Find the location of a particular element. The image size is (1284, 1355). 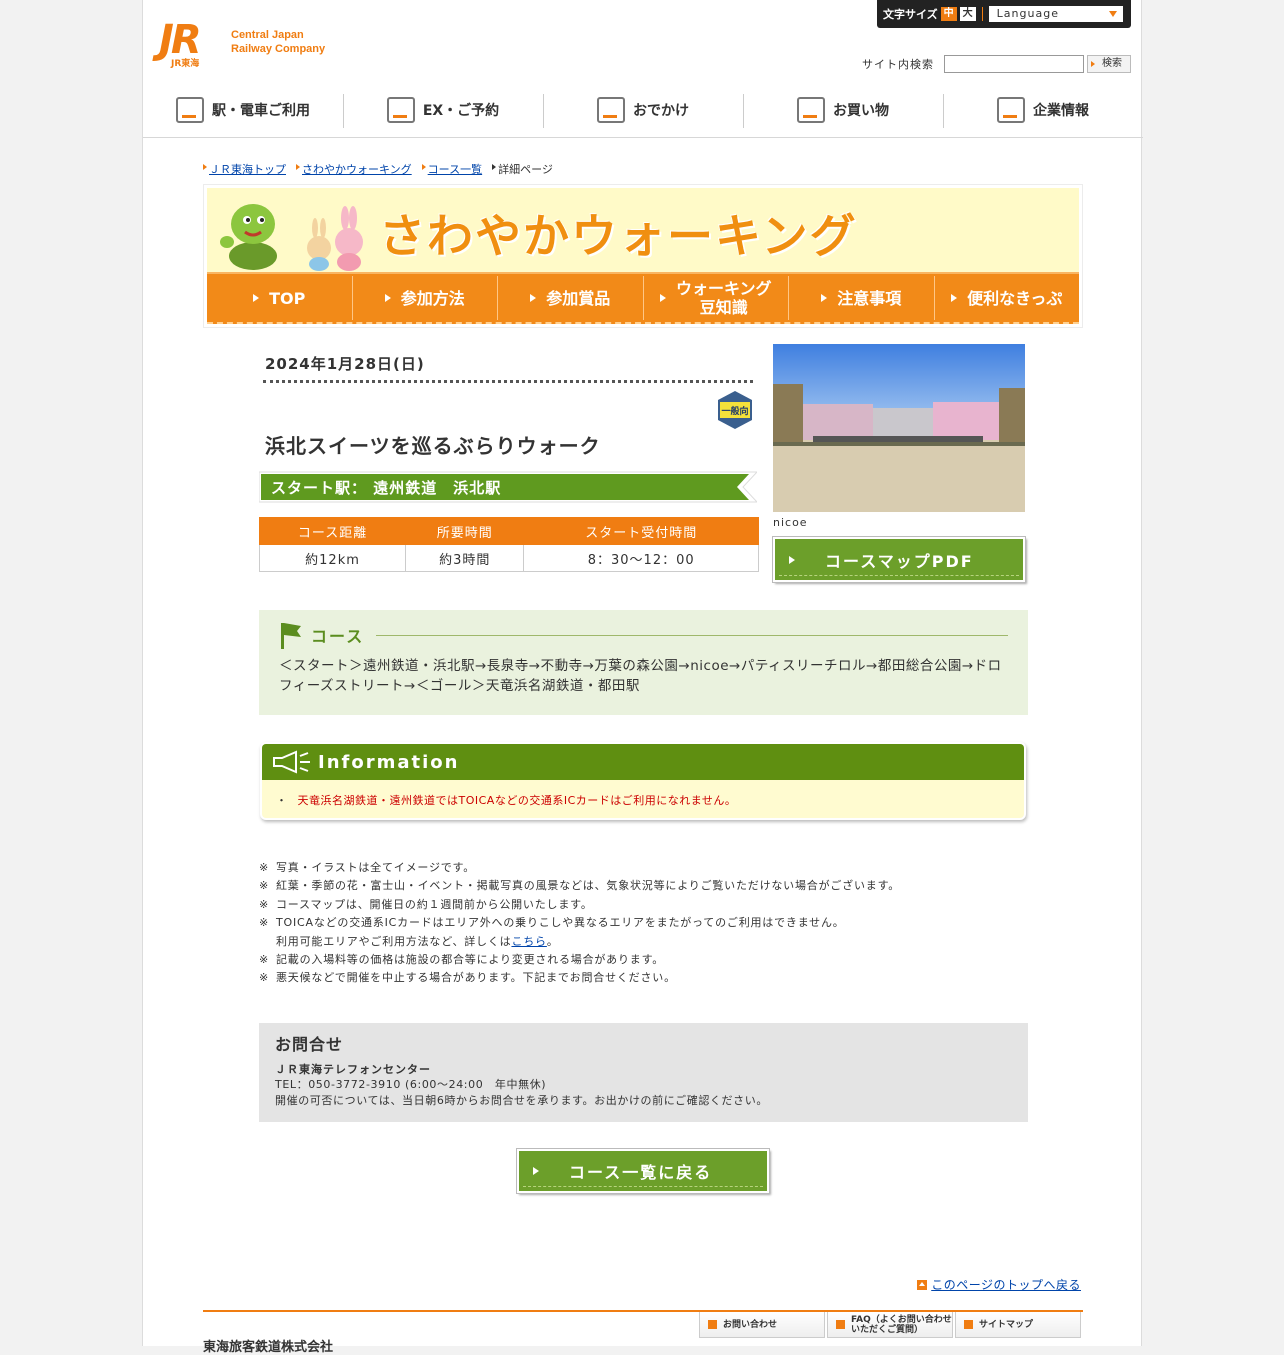

turtle-mascot-icon is located at coordinates (248, 237).